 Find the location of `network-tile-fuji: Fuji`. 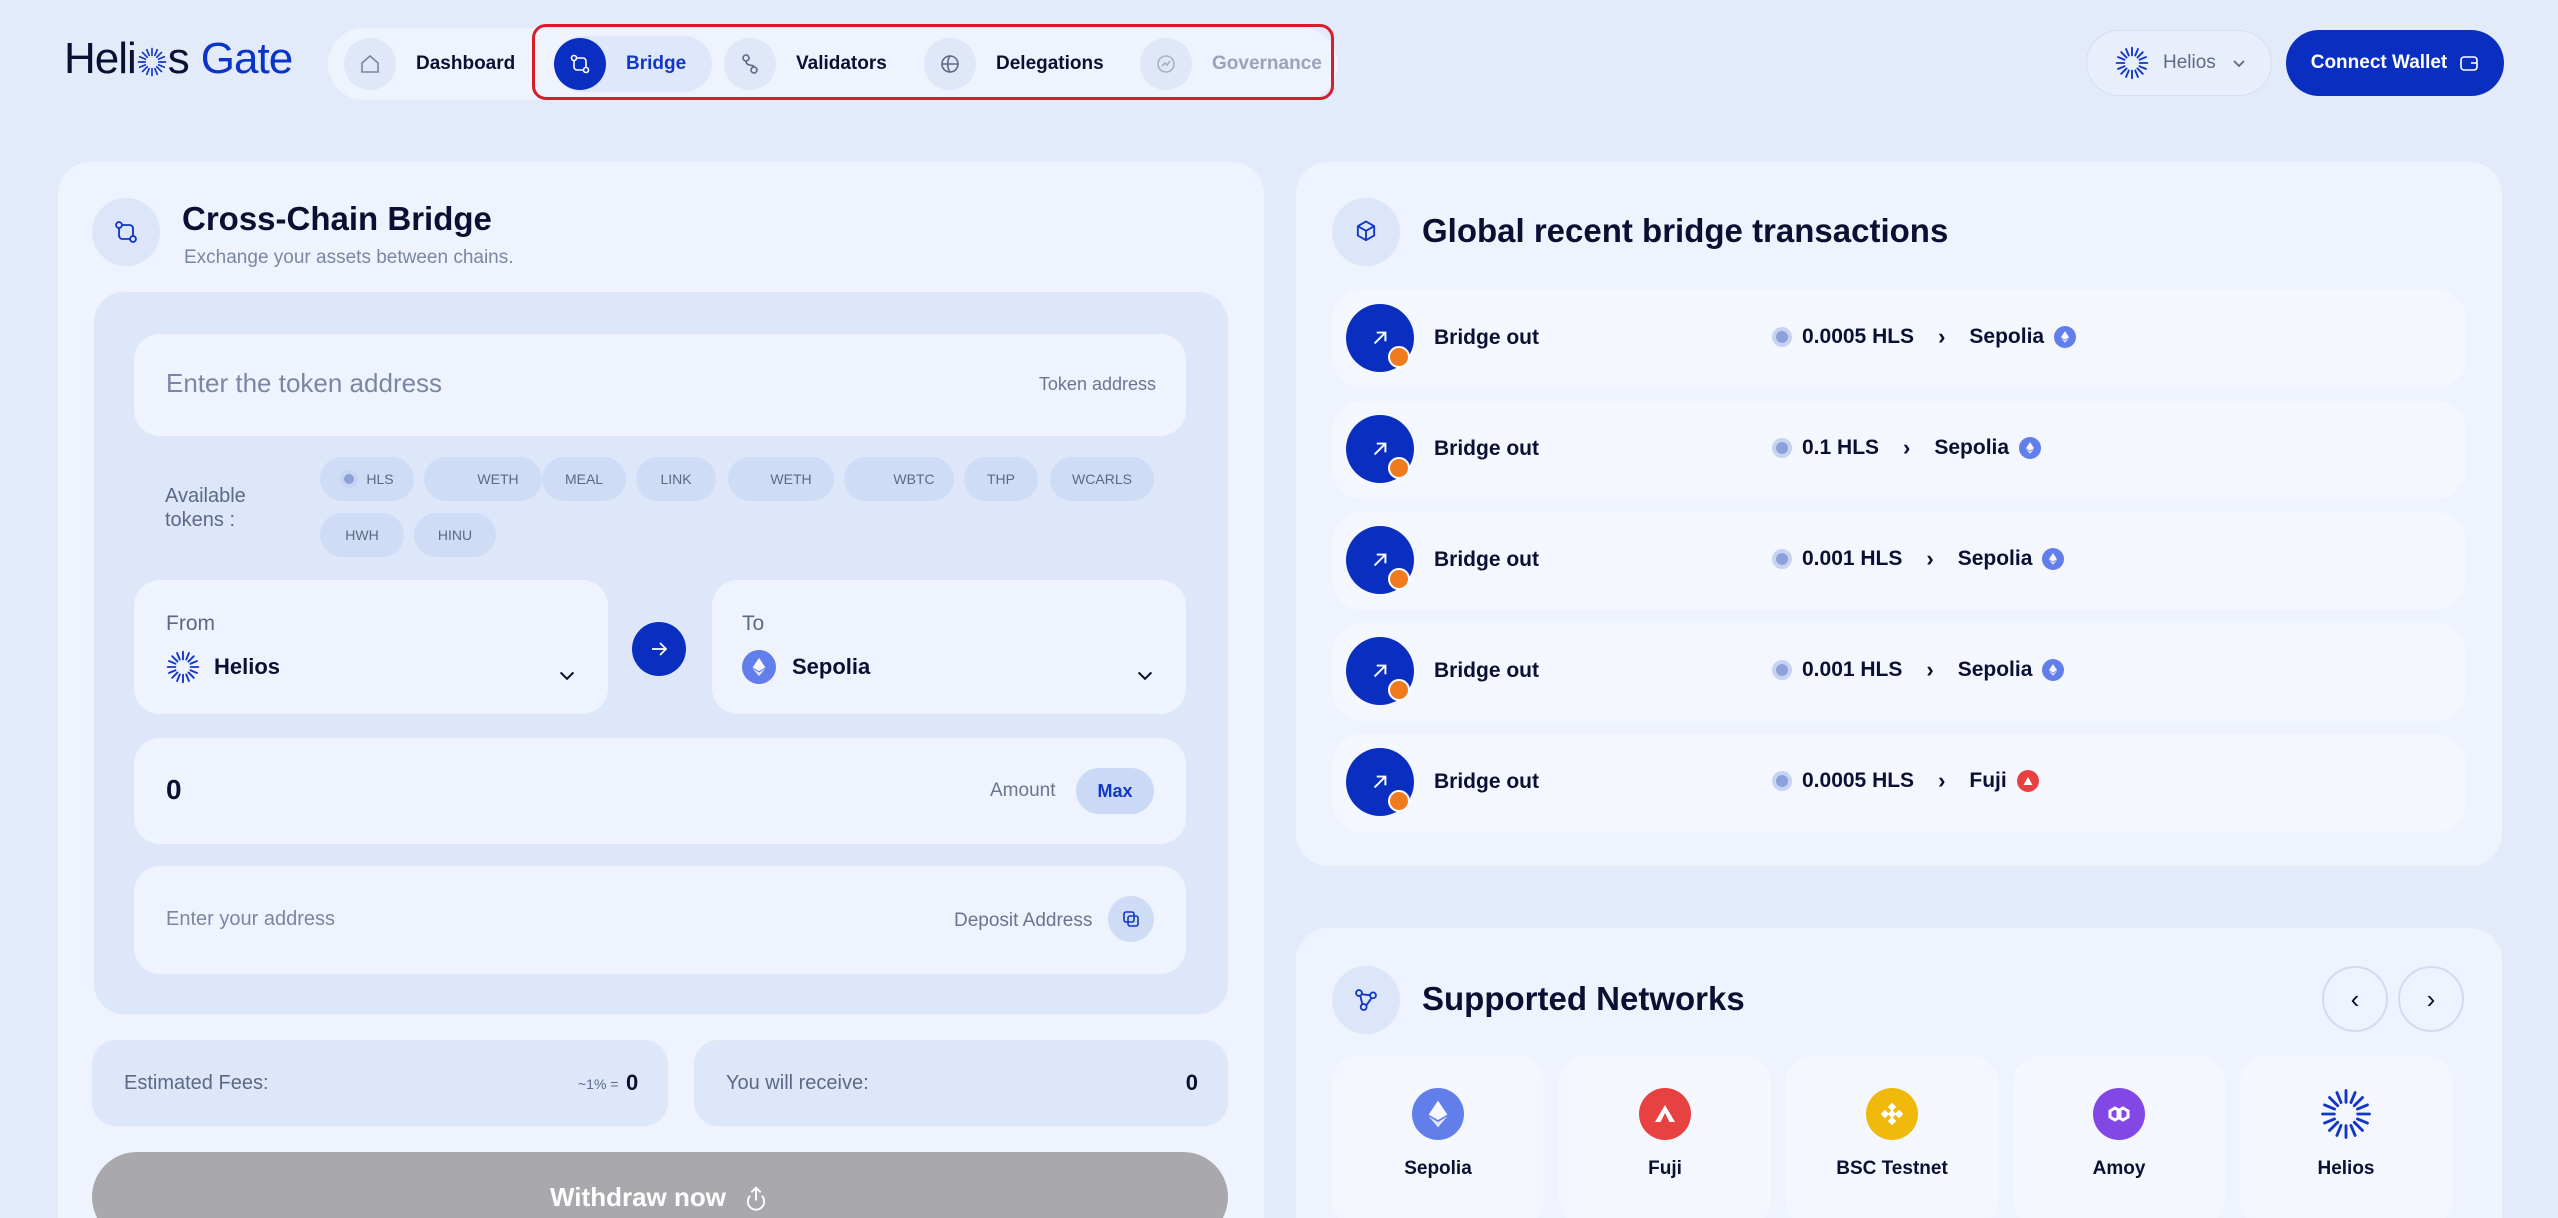

network-tile-fuji: Fuji is located at coordinates (1665, 1137).